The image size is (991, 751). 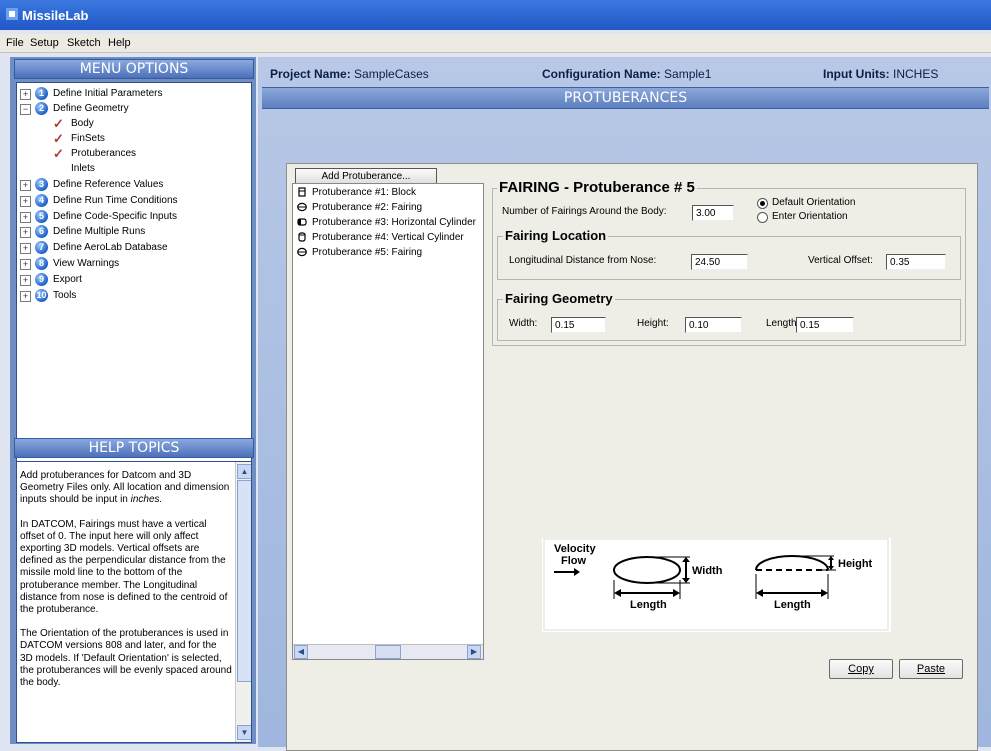 I want to click on fairing-geometry-title: Fairing Geometry, so click(x=559, y=298).